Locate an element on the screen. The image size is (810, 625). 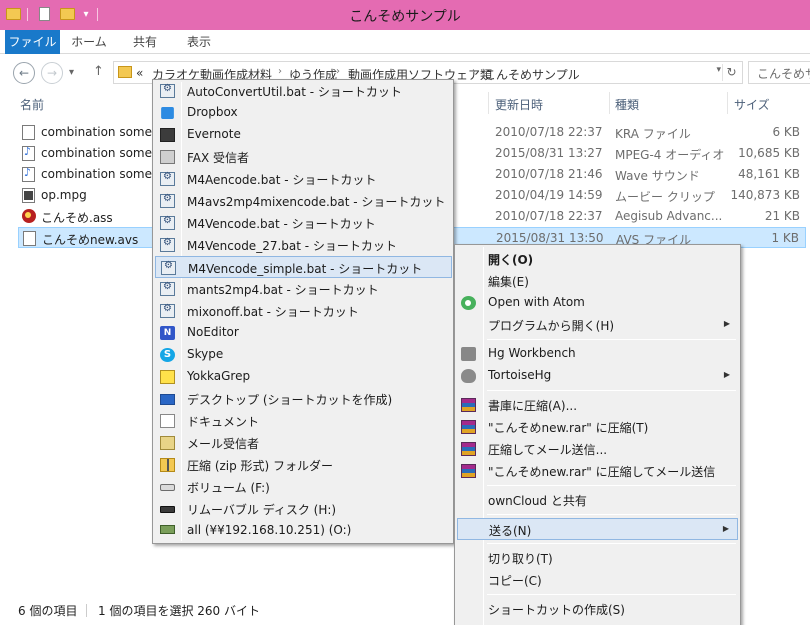
address-dropdown-icon: ▾ is located at coordinates (718, 70).